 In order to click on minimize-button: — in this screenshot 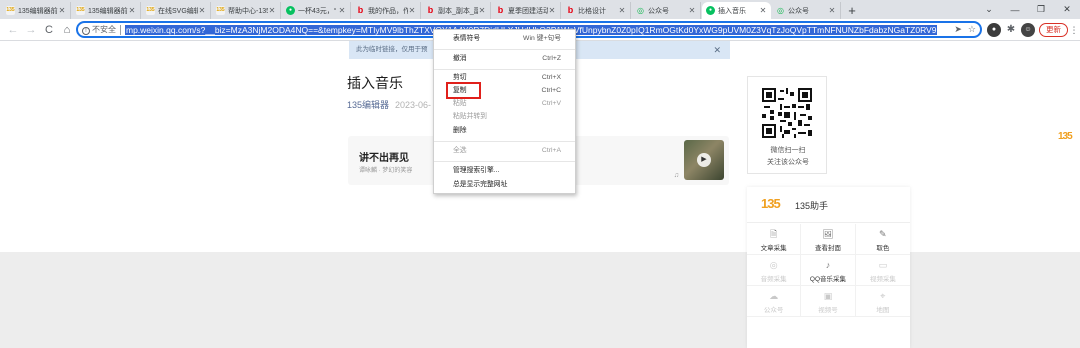, I will do `click(1015, 10)`.